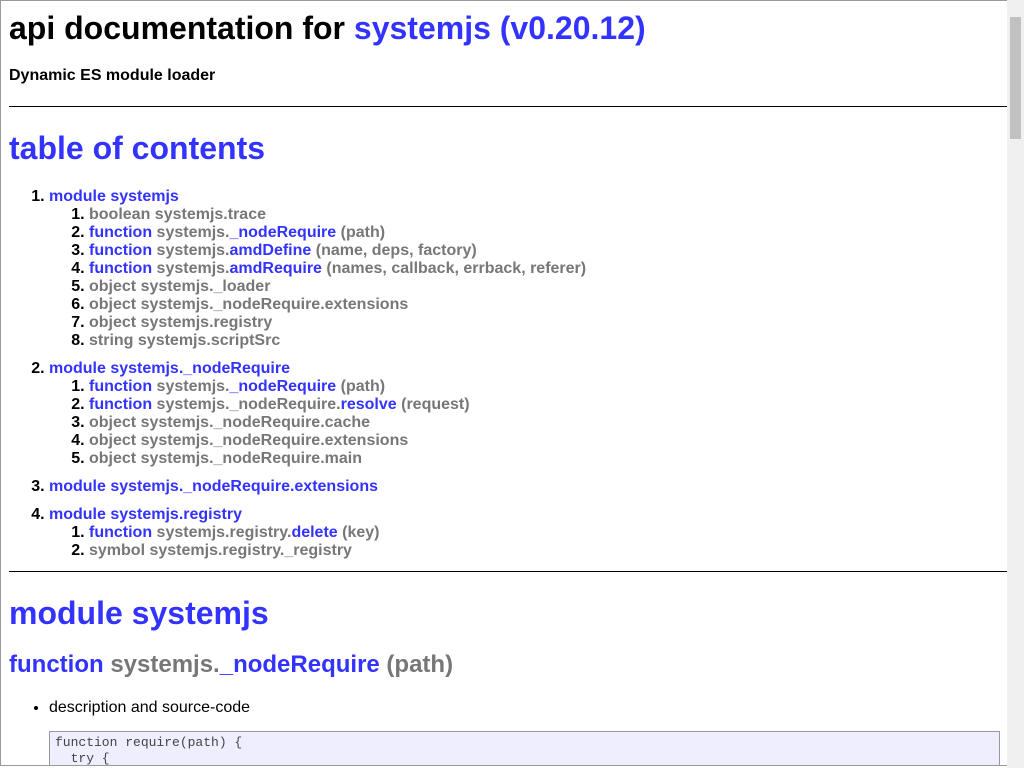 The width and height of the screenshot is (1024, 768). Describe the element at coordinates (396, 250) in the screenshot. I see `toc-member-args: (name, deps, factory)` at that location.